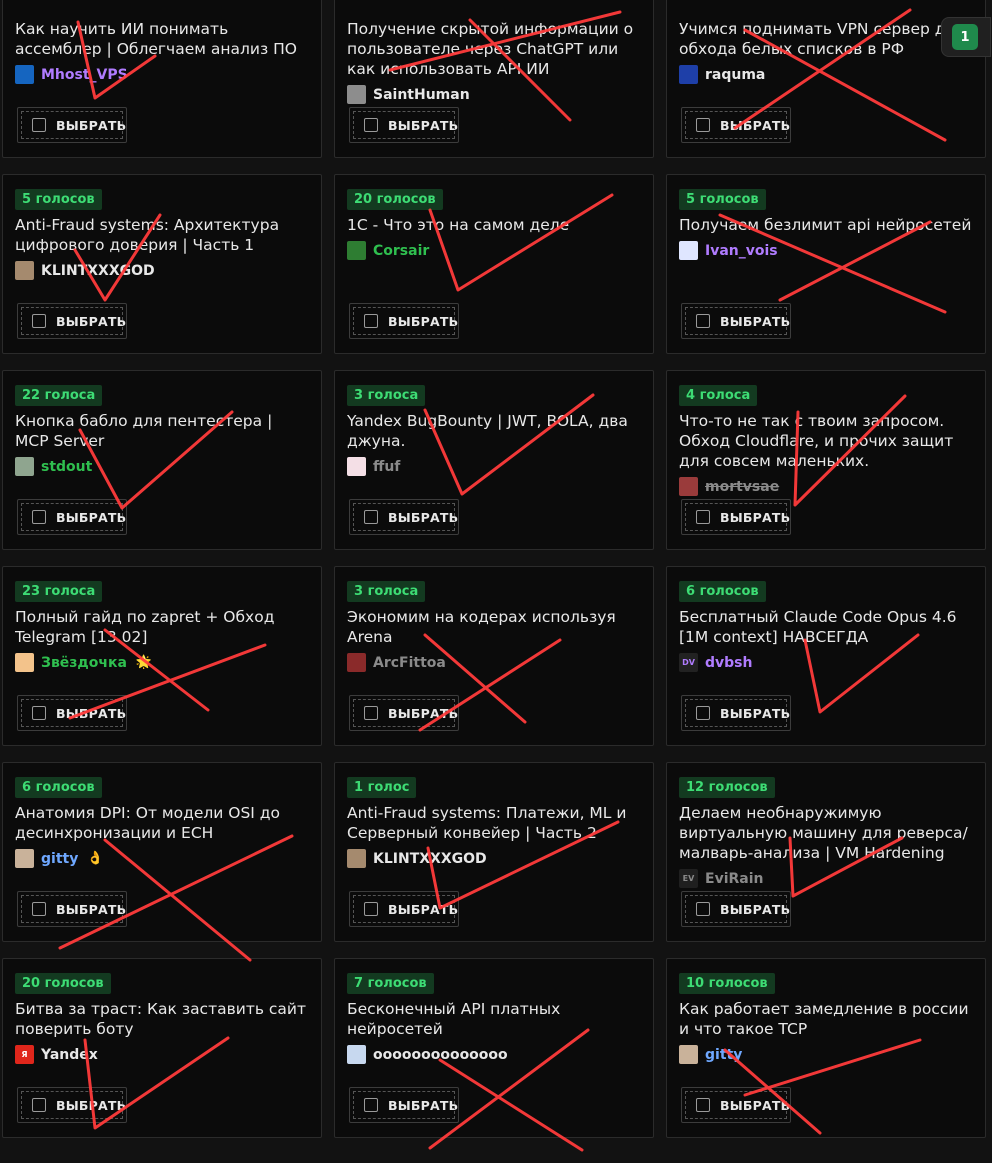 The width and height of the screenshot is (992, 1163). I want to click on author-emoji-icon: 👌, so click(95, 858).